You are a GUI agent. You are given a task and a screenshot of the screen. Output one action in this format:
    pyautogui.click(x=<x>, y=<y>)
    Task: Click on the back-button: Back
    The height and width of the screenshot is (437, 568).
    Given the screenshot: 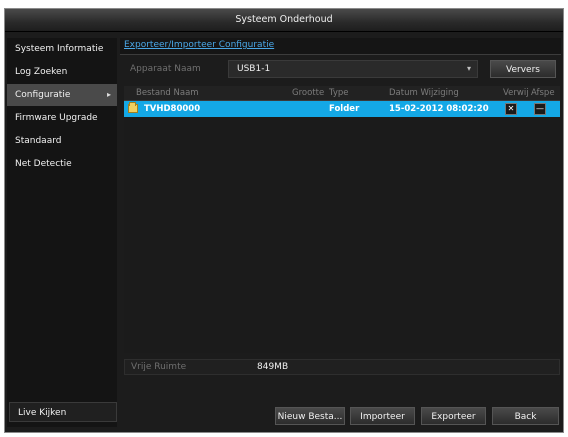 What is the action you would take?
    pyautogui.click(x=525, y=416)
    